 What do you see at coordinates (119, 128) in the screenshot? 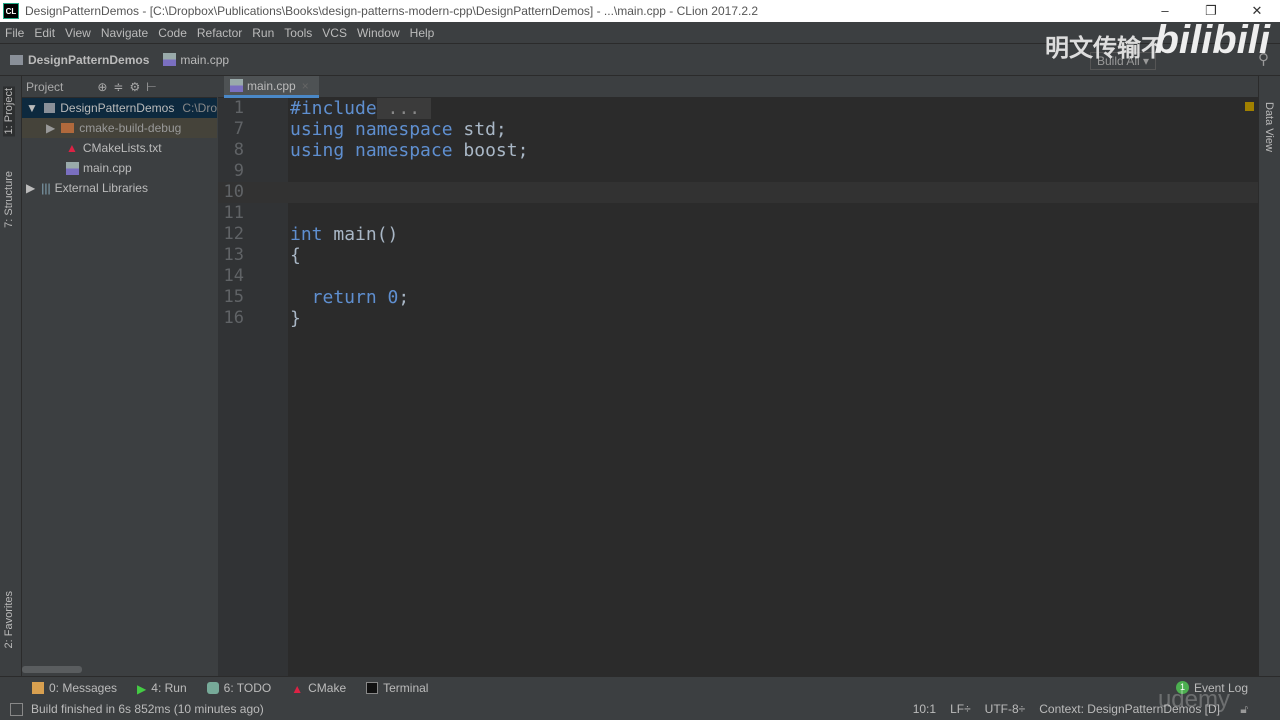
I see `tree-item-cmake-build-debug: ▶ cmake-build-debug` at bounding box center [119, 128].